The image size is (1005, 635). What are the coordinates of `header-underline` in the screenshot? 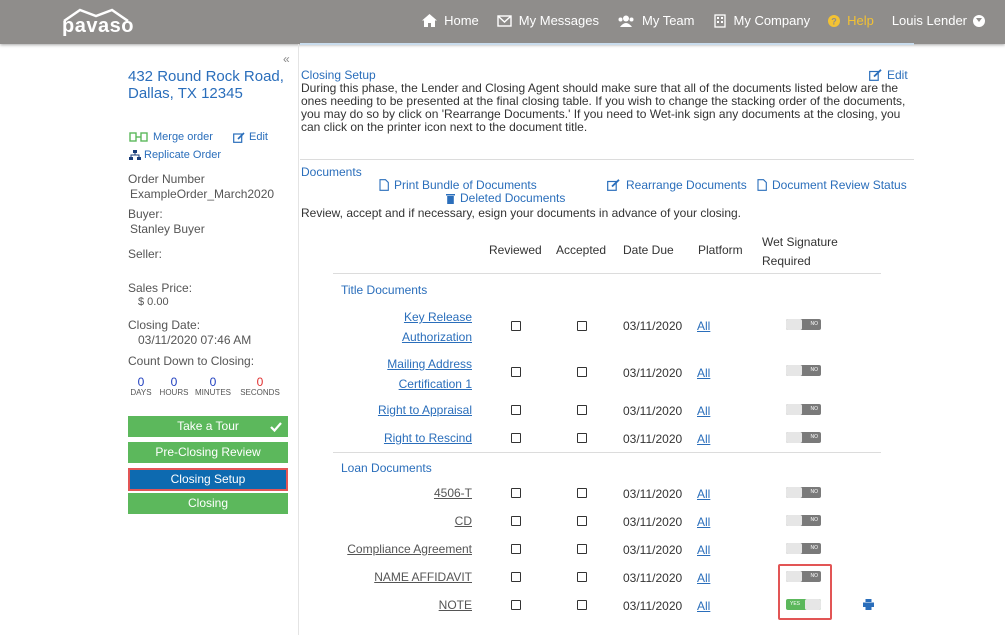 It's located at (607, 44).